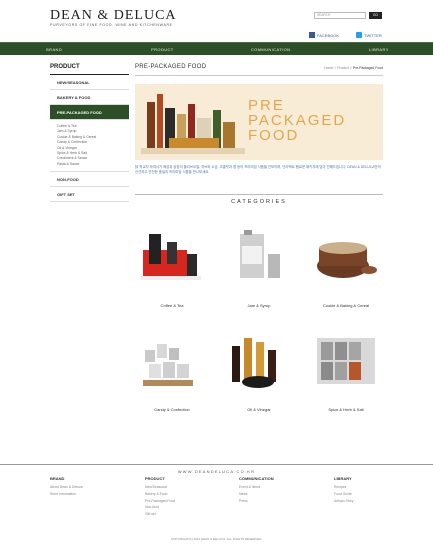  I want to click on coffee-tea-image, so click(172, 257).